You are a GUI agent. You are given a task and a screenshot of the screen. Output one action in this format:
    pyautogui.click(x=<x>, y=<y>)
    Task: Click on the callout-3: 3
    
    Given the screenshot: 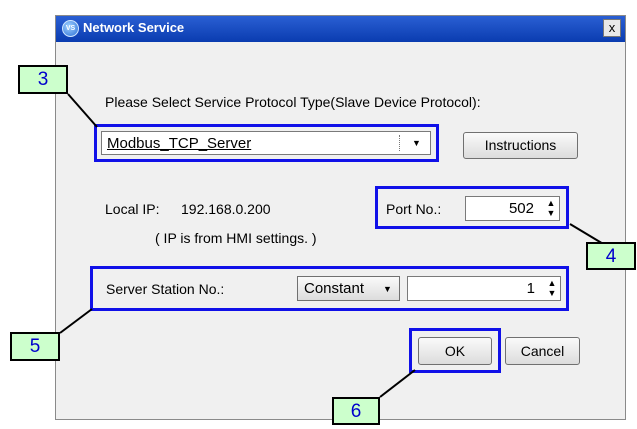 What is the action you would take?
    pyautogui.click(x=43, y=79)
    